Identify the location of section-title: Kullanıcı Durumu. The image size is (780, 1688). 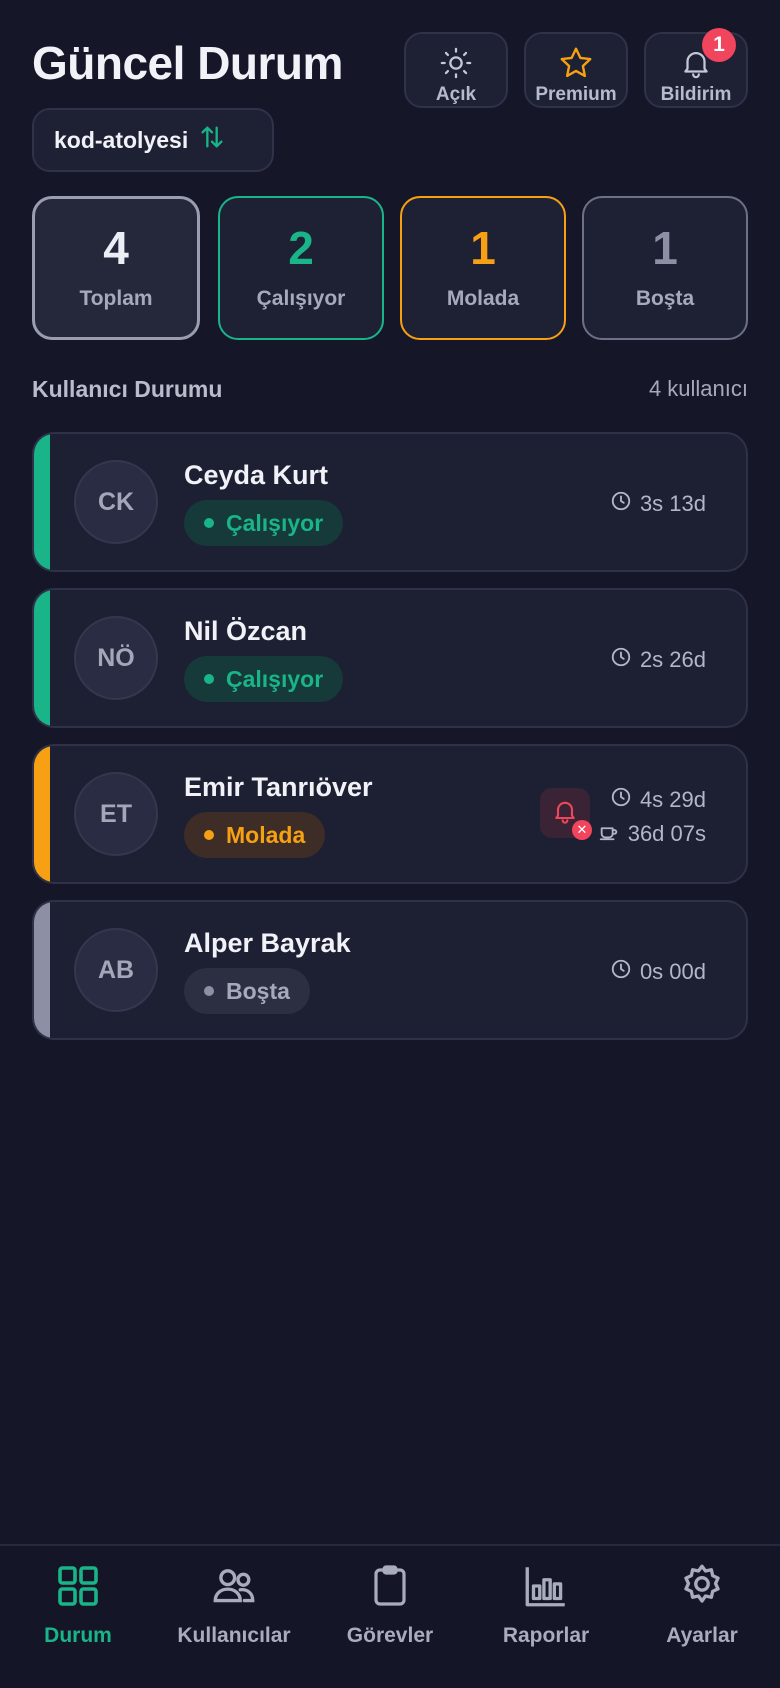
(127, 389).